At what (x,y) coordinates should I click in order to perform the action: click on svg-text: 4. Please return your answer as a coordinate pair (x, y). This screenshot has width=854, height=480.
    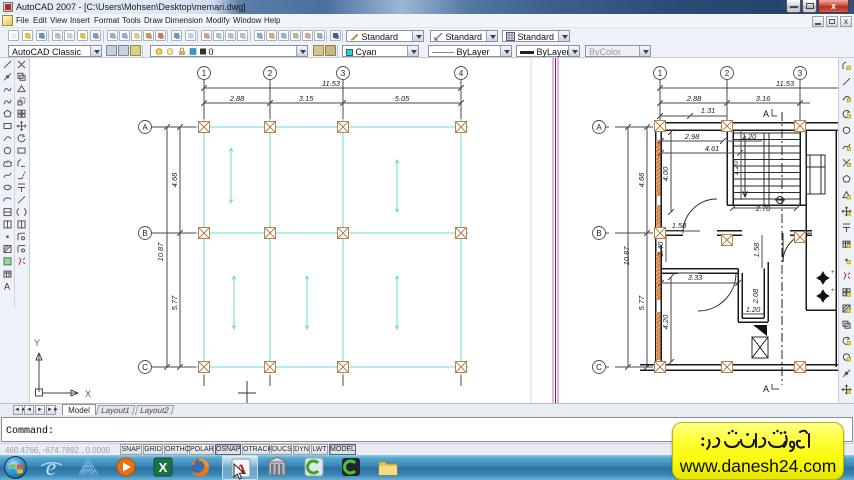
    Looking at the image, I should click on (461, 73).